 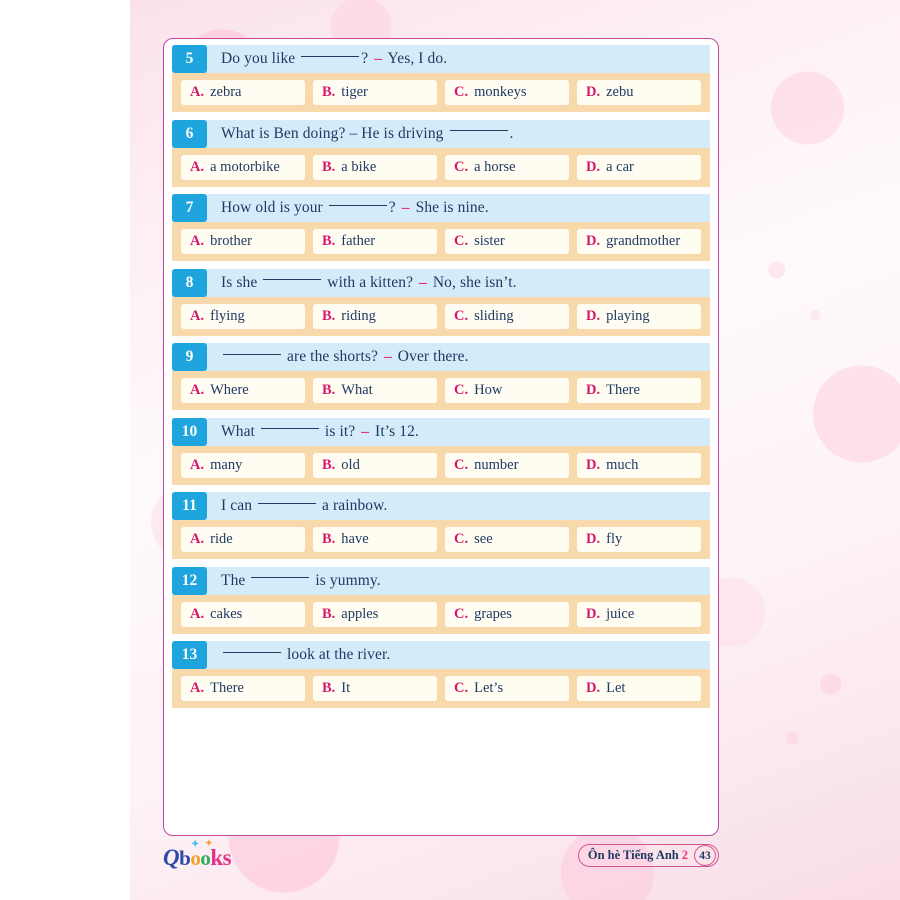 I want to click on answer-option: A. a motorbike, so click(x=243, y=167).